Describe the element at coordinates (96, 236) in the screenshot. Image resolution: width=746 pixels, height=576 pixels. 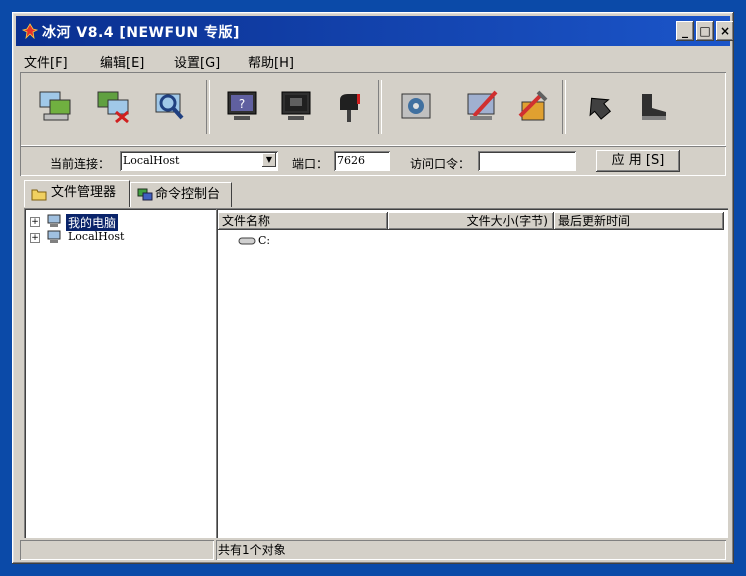
I see `tree-item-label: LocalHost` at that location.